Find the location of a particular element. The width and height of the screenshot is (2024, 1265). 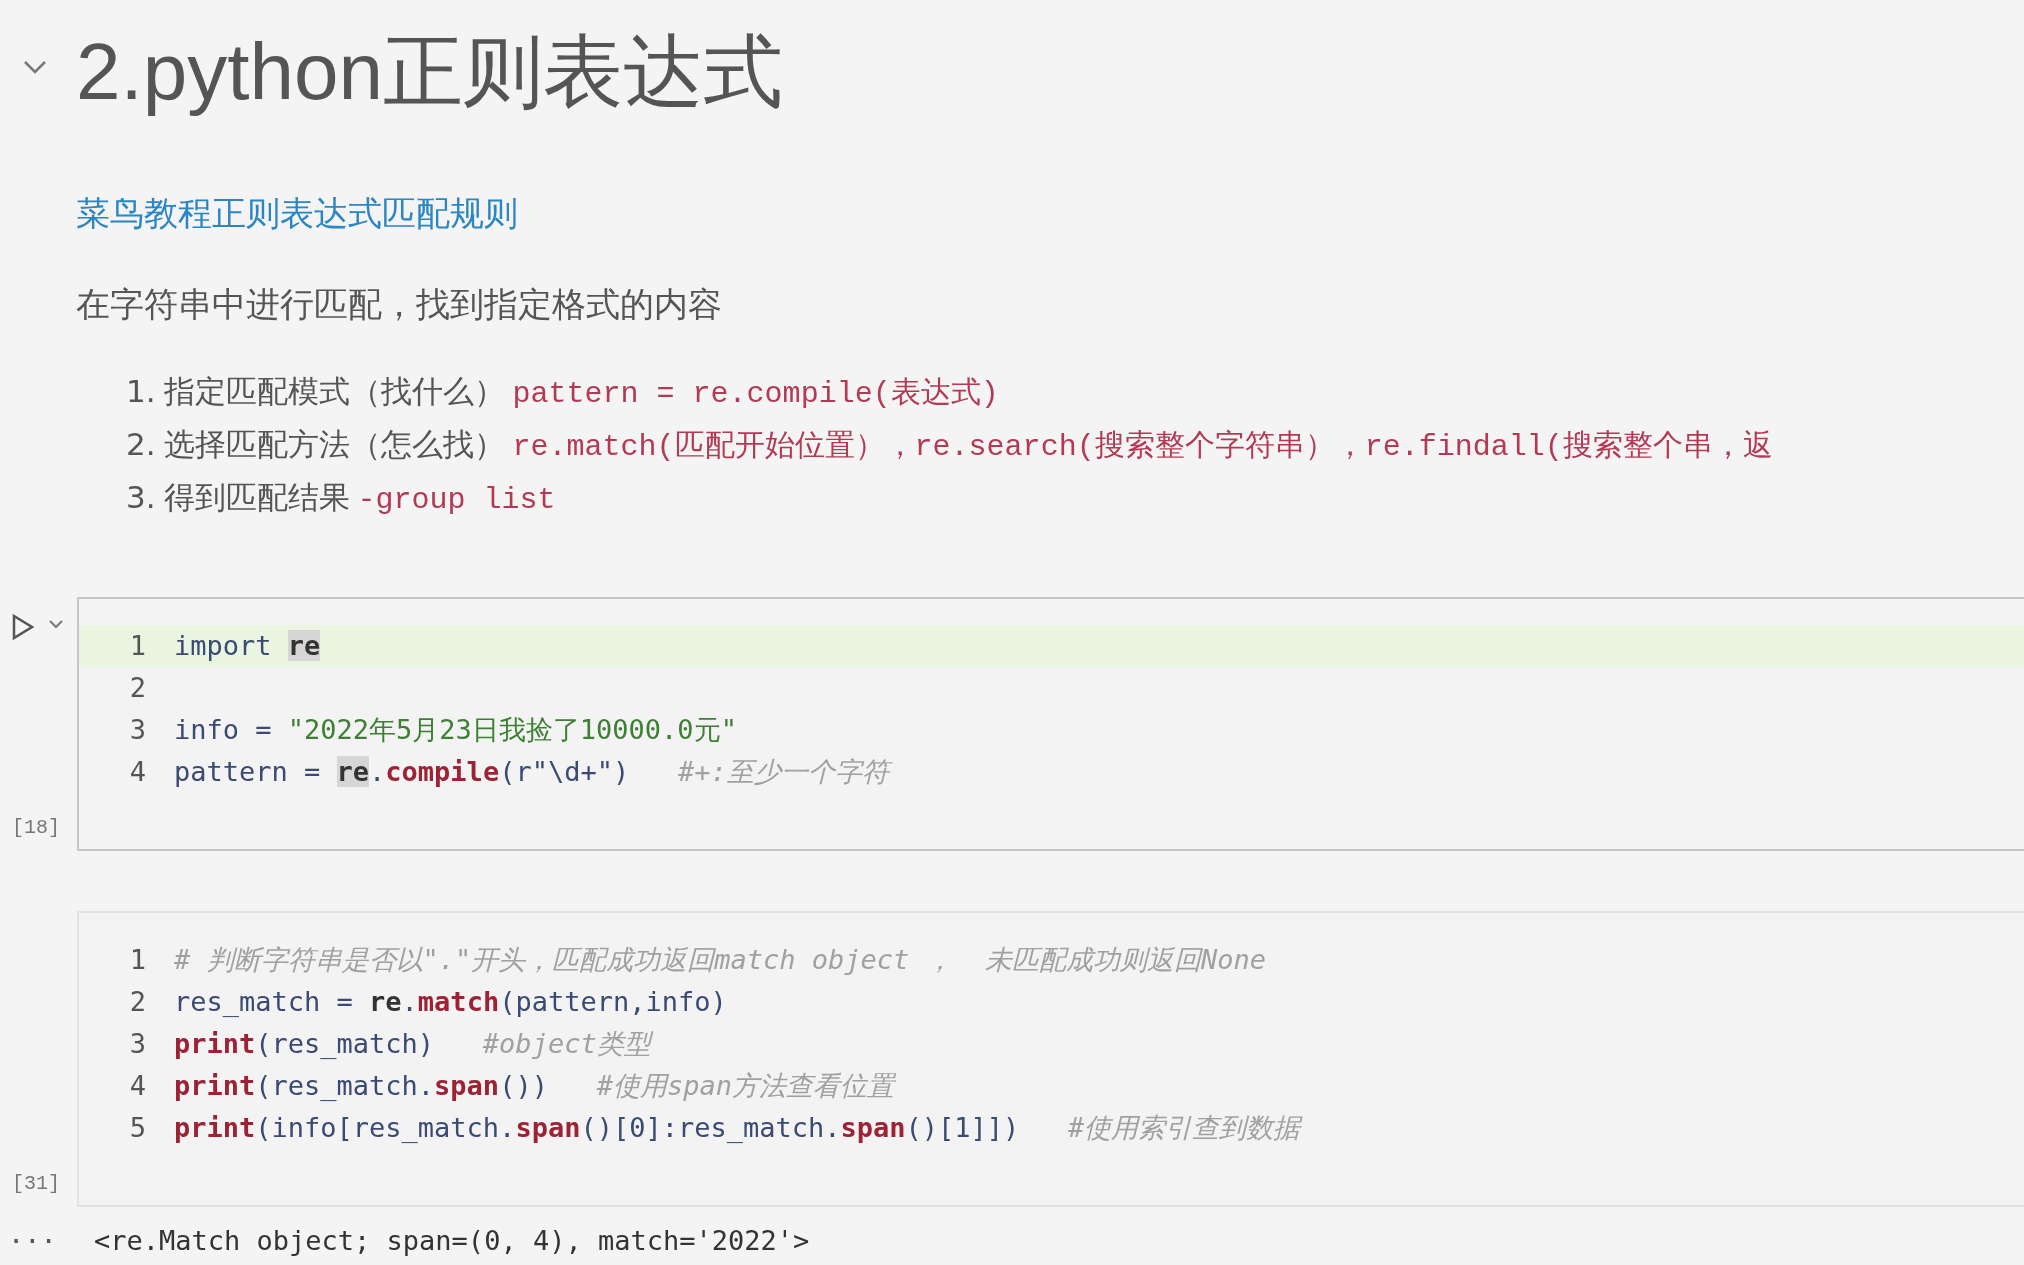

code-line: import re is located at coordinates (247, 645).